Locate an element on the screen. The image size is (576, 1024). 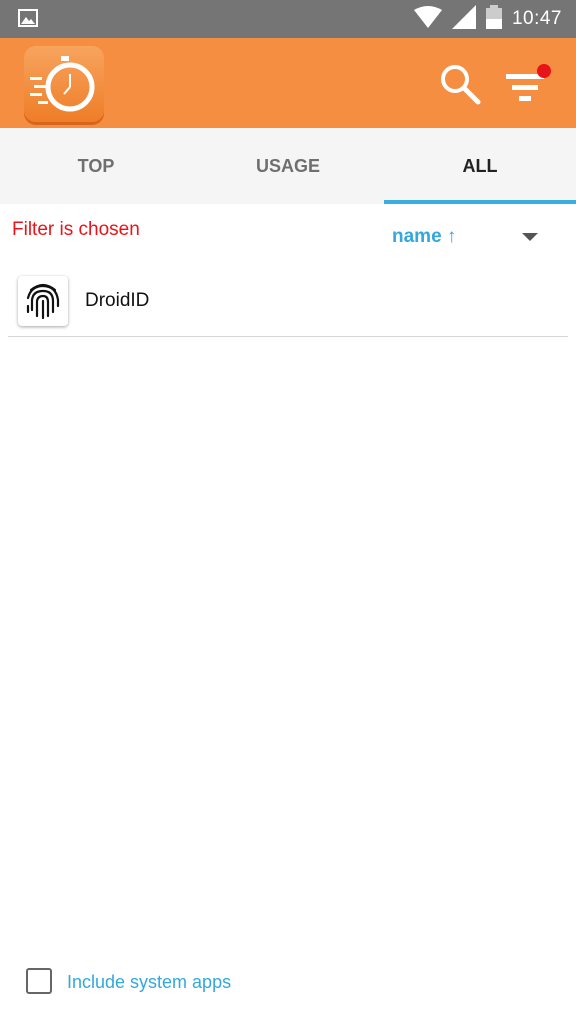
fingerprint-icon is located at coordinates (43, 301).